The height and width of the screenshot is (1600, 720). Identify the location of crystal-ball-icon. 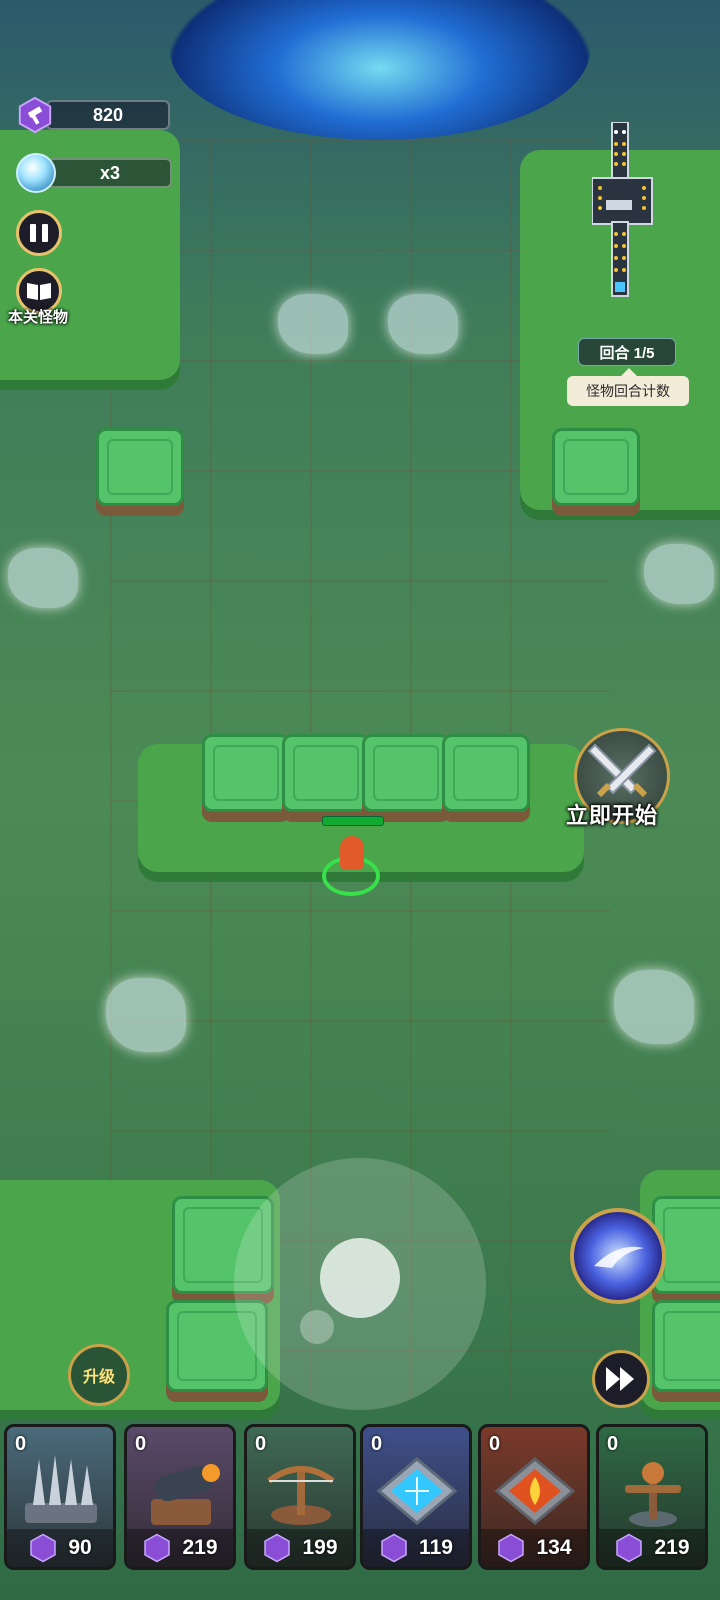
(36, 173).